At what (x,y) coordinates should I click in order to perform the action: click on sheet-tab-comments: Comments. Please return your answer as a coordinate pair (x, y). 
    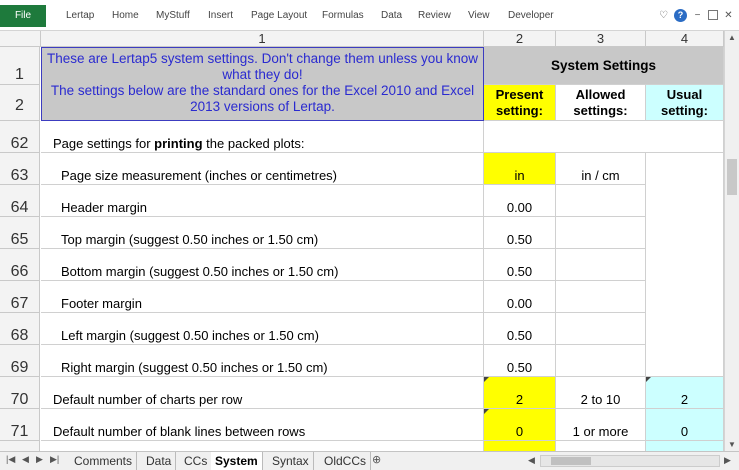
    Looking at the image, I should click on (104, 461).